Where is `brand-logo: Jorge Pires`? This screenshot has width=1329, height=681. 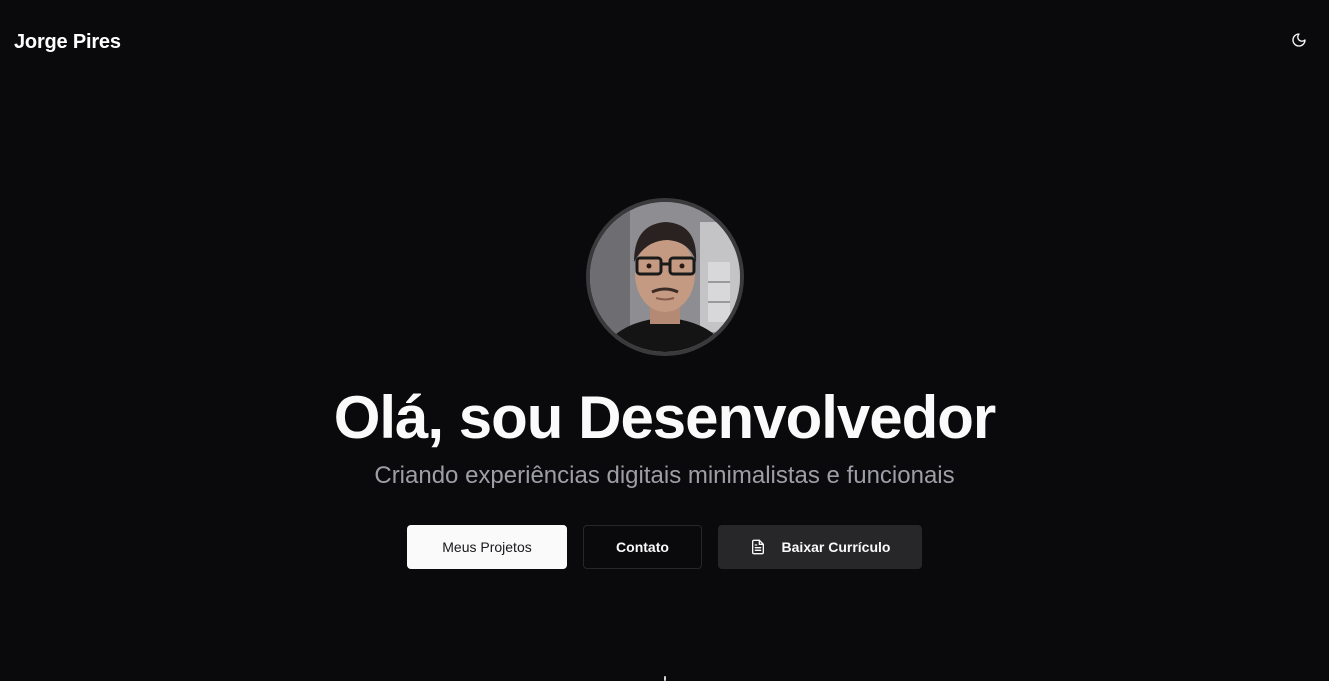 brand-logo: Jorge Pires is located at coordinates (67, 42).